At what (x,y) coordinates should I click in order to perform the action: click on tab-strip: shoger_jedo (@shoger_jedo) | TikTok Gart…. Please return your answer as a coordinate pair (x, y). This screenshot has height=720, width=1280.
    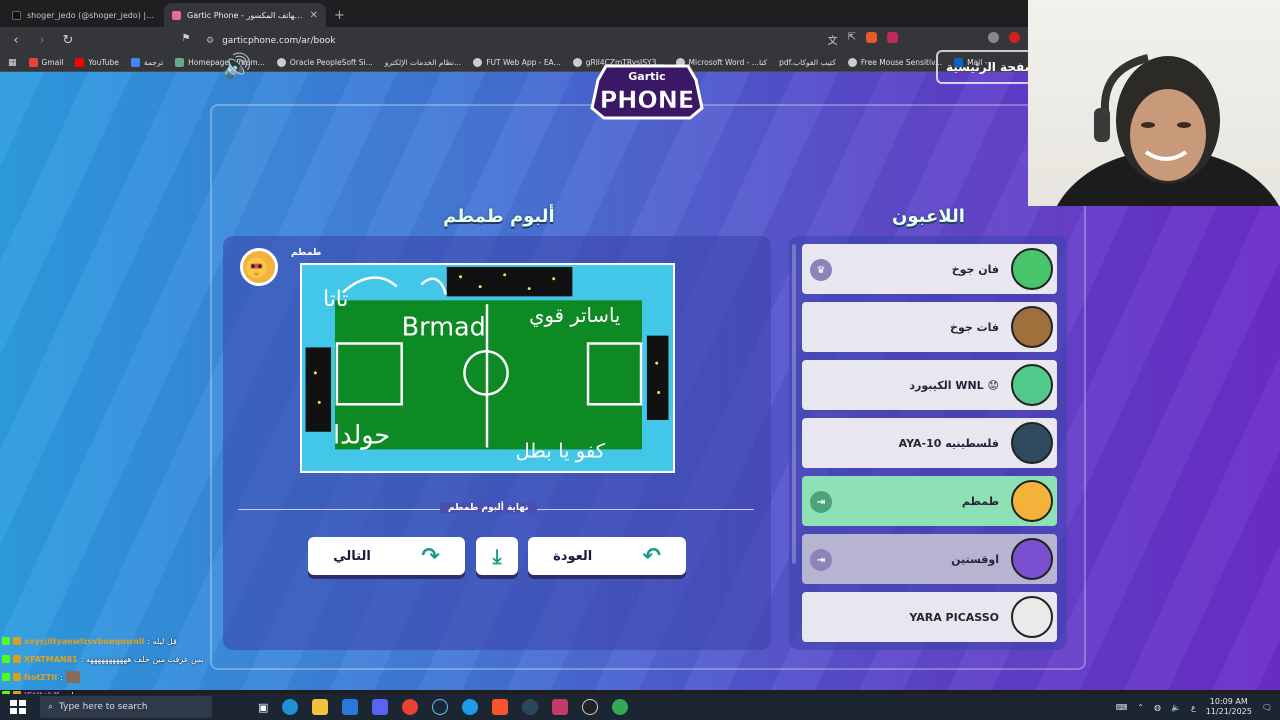
    Looking at the image, I should click on (514, 13).